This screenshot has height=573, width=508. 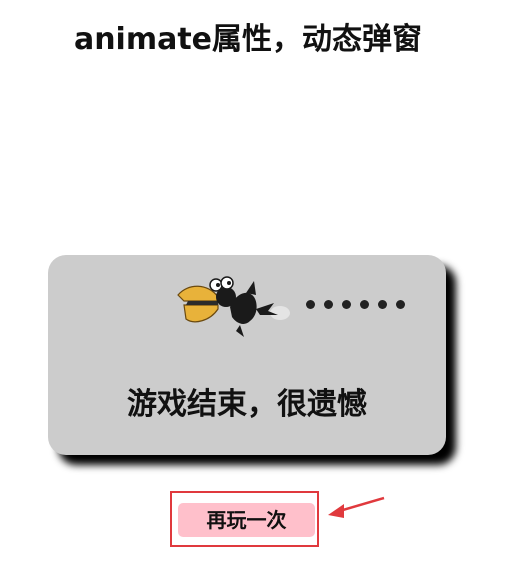 I want to click on play-again-button: 再玩一次, so click(x=246, y=520).